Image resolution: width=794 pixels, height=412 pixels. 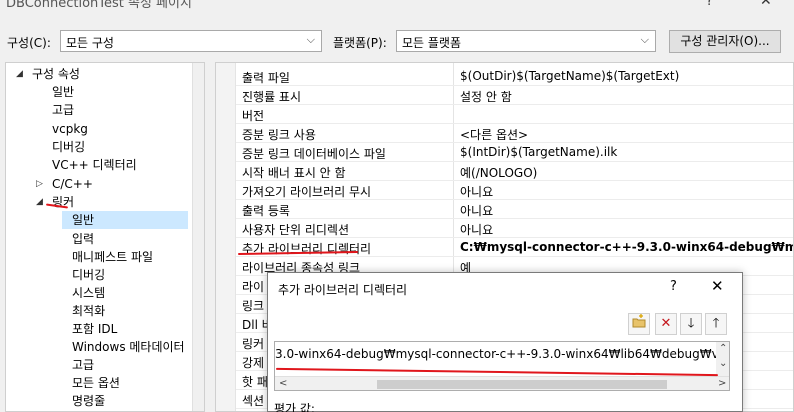 What do you see at coordinates (526, 41) in the screenshot?
I see `platform-combo: 모든 플랫폼 ⌵` at bounding box center [526, 41].